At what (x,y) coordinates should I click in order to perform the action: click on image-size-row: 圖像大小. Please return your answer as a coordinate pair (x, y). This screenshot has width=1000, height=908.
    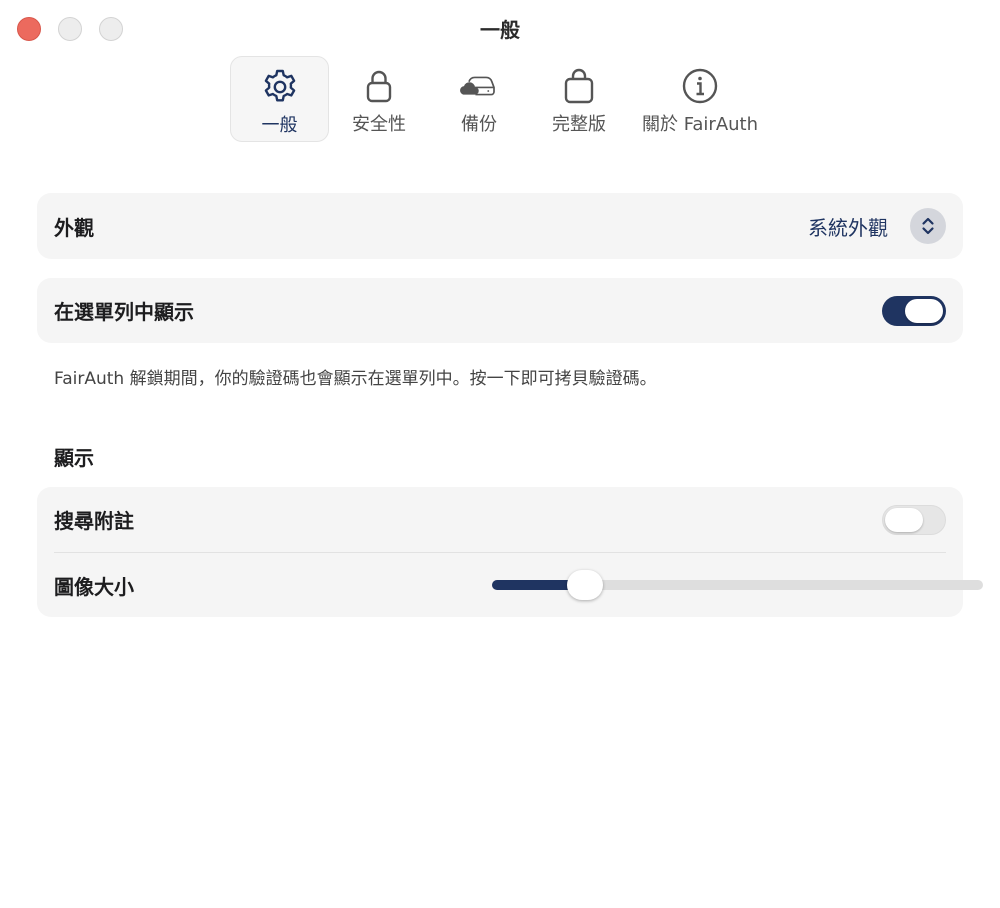
    Looking at the image, I should click on (510, 585).